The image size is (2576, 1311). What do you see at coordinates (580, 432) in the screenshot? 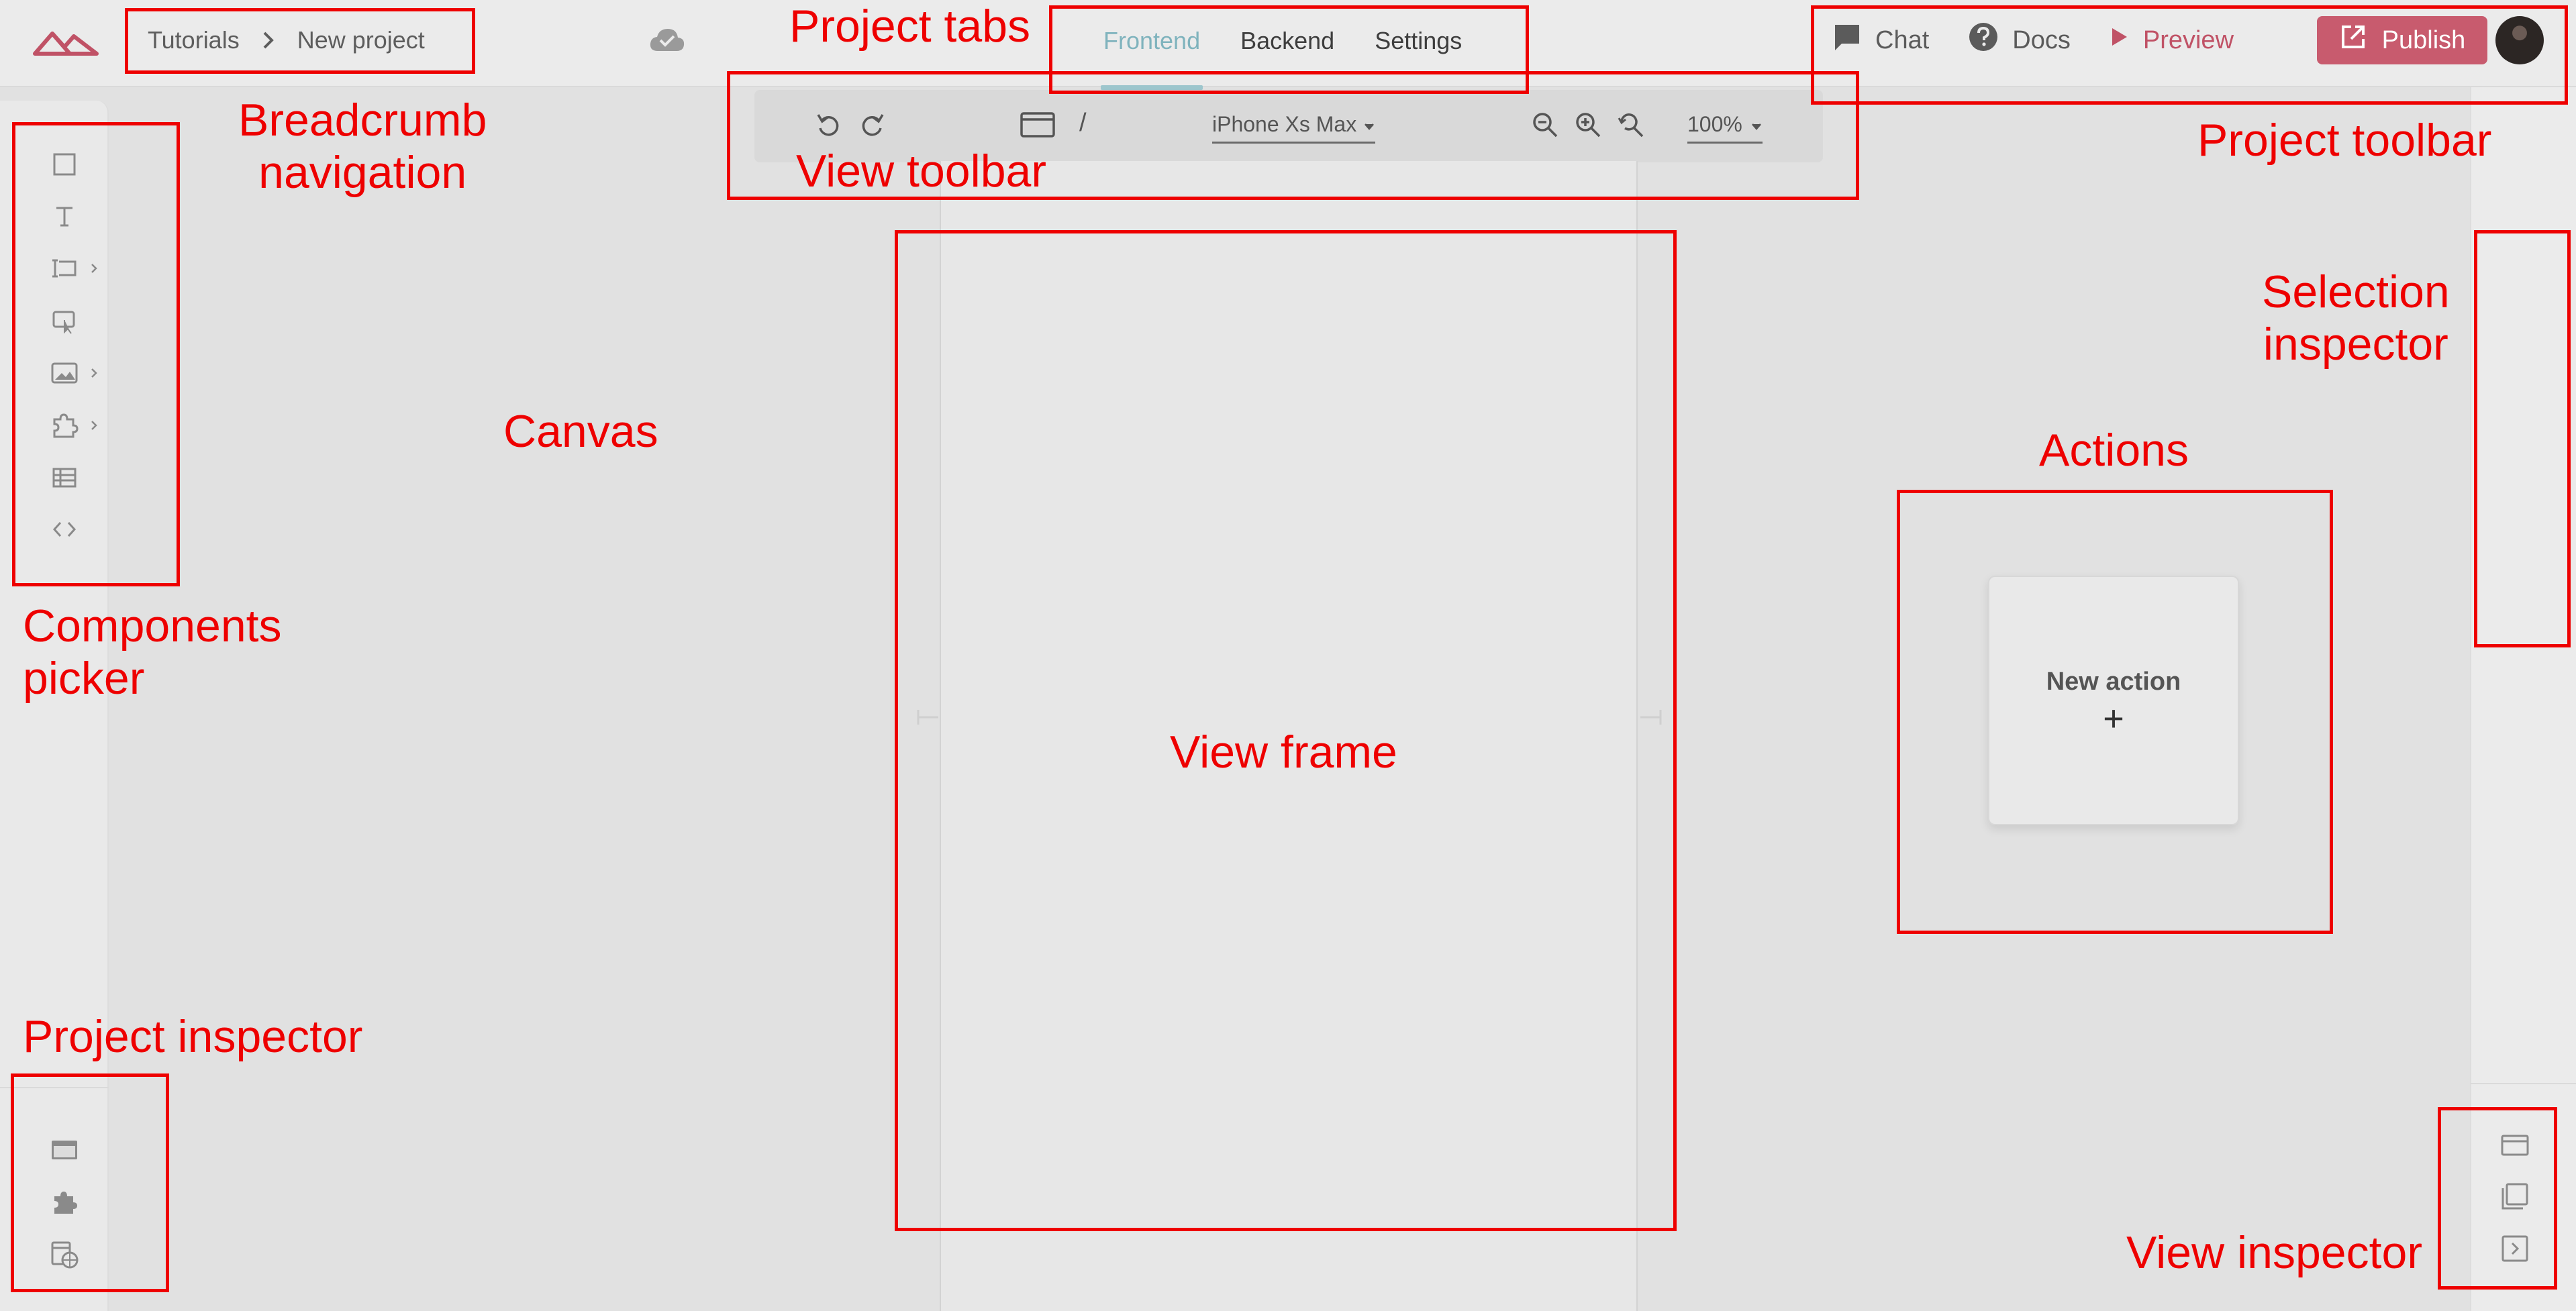
I see `annotation-canvas: Canvas` at bounding box center [580, 432].